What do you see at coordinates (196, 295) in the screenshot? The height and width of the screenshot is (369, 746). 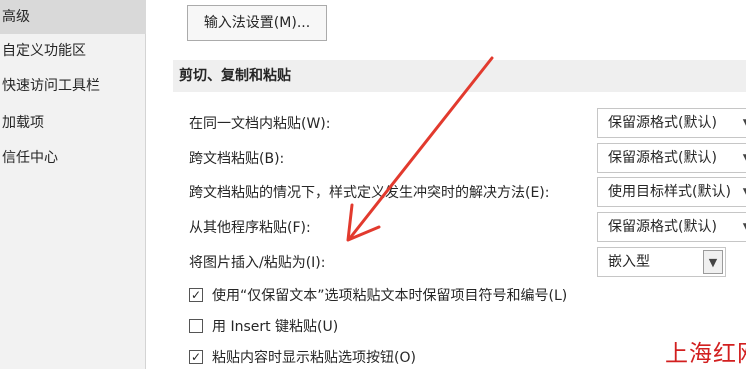 I see `keep-bullets-checkbox: ✓` at bounding box center [196, 295].